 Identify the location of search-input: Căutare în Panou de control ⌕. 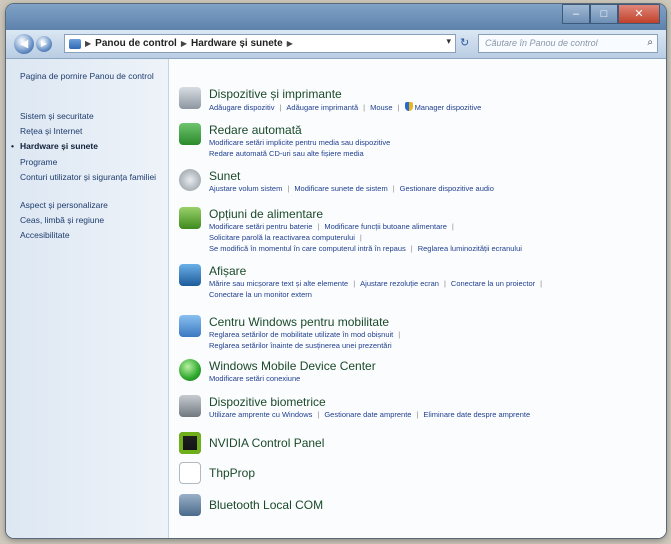
(568, 43).